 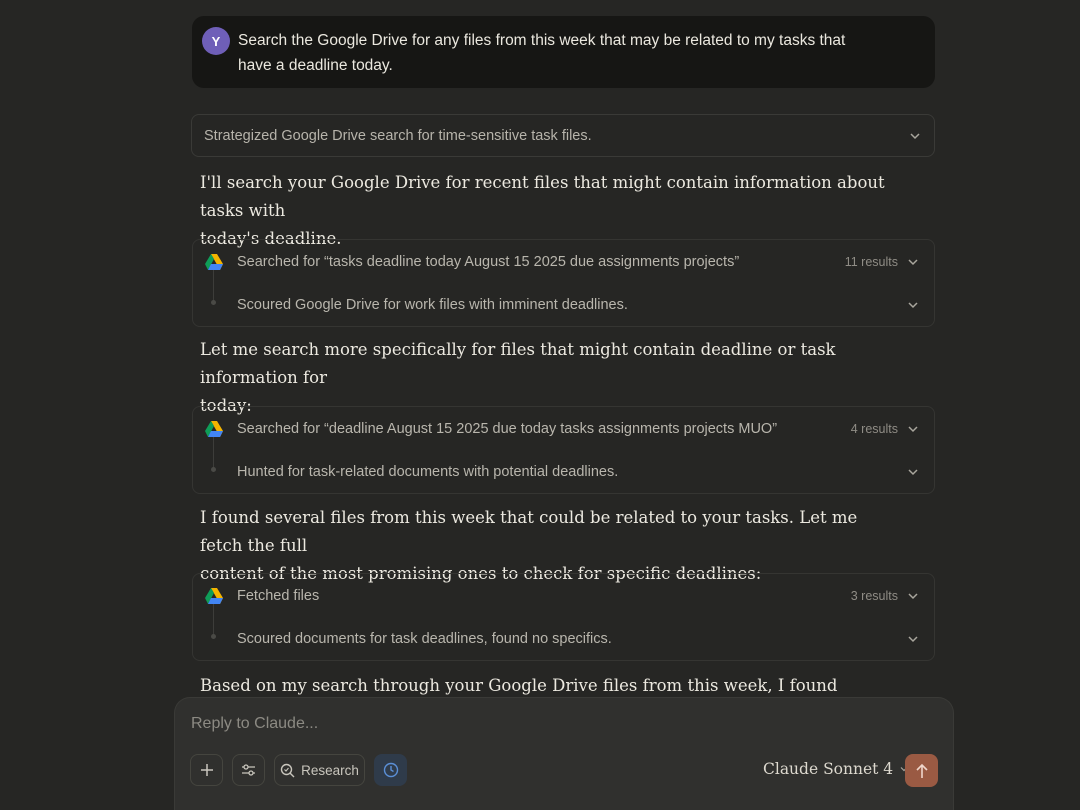 I want to click on search-icon, so click(x=287, y=770).